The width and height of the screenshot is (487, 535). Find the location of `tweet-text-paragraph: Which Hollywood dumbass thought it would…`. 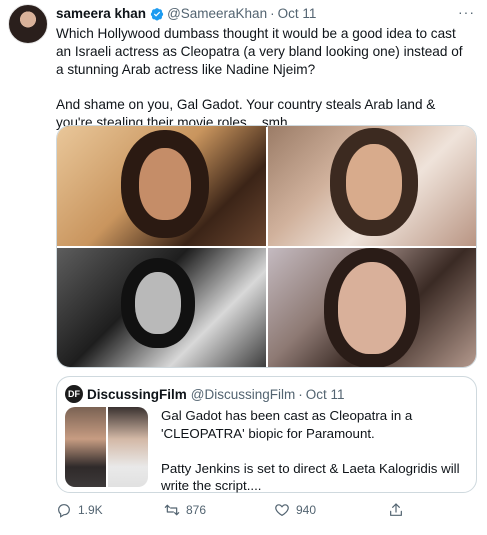

tweet-text-paragraph: Which Hollywood dumbass thought it would… is located at coordinates (259, 51).